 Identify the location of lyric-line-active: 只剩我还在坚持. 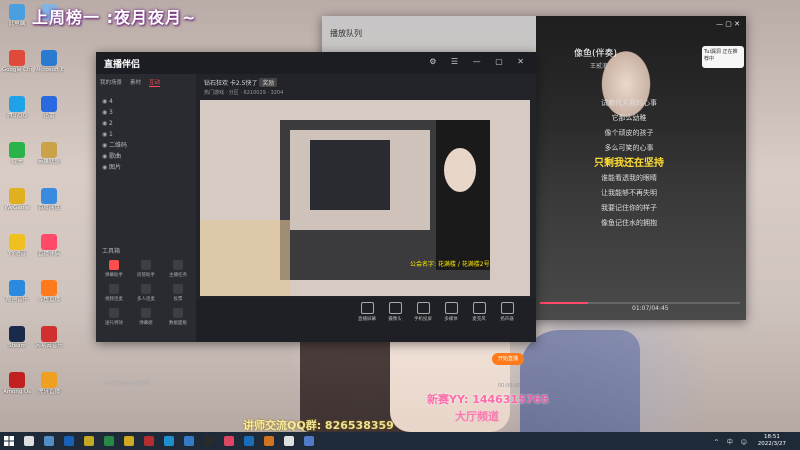
(629, 163).